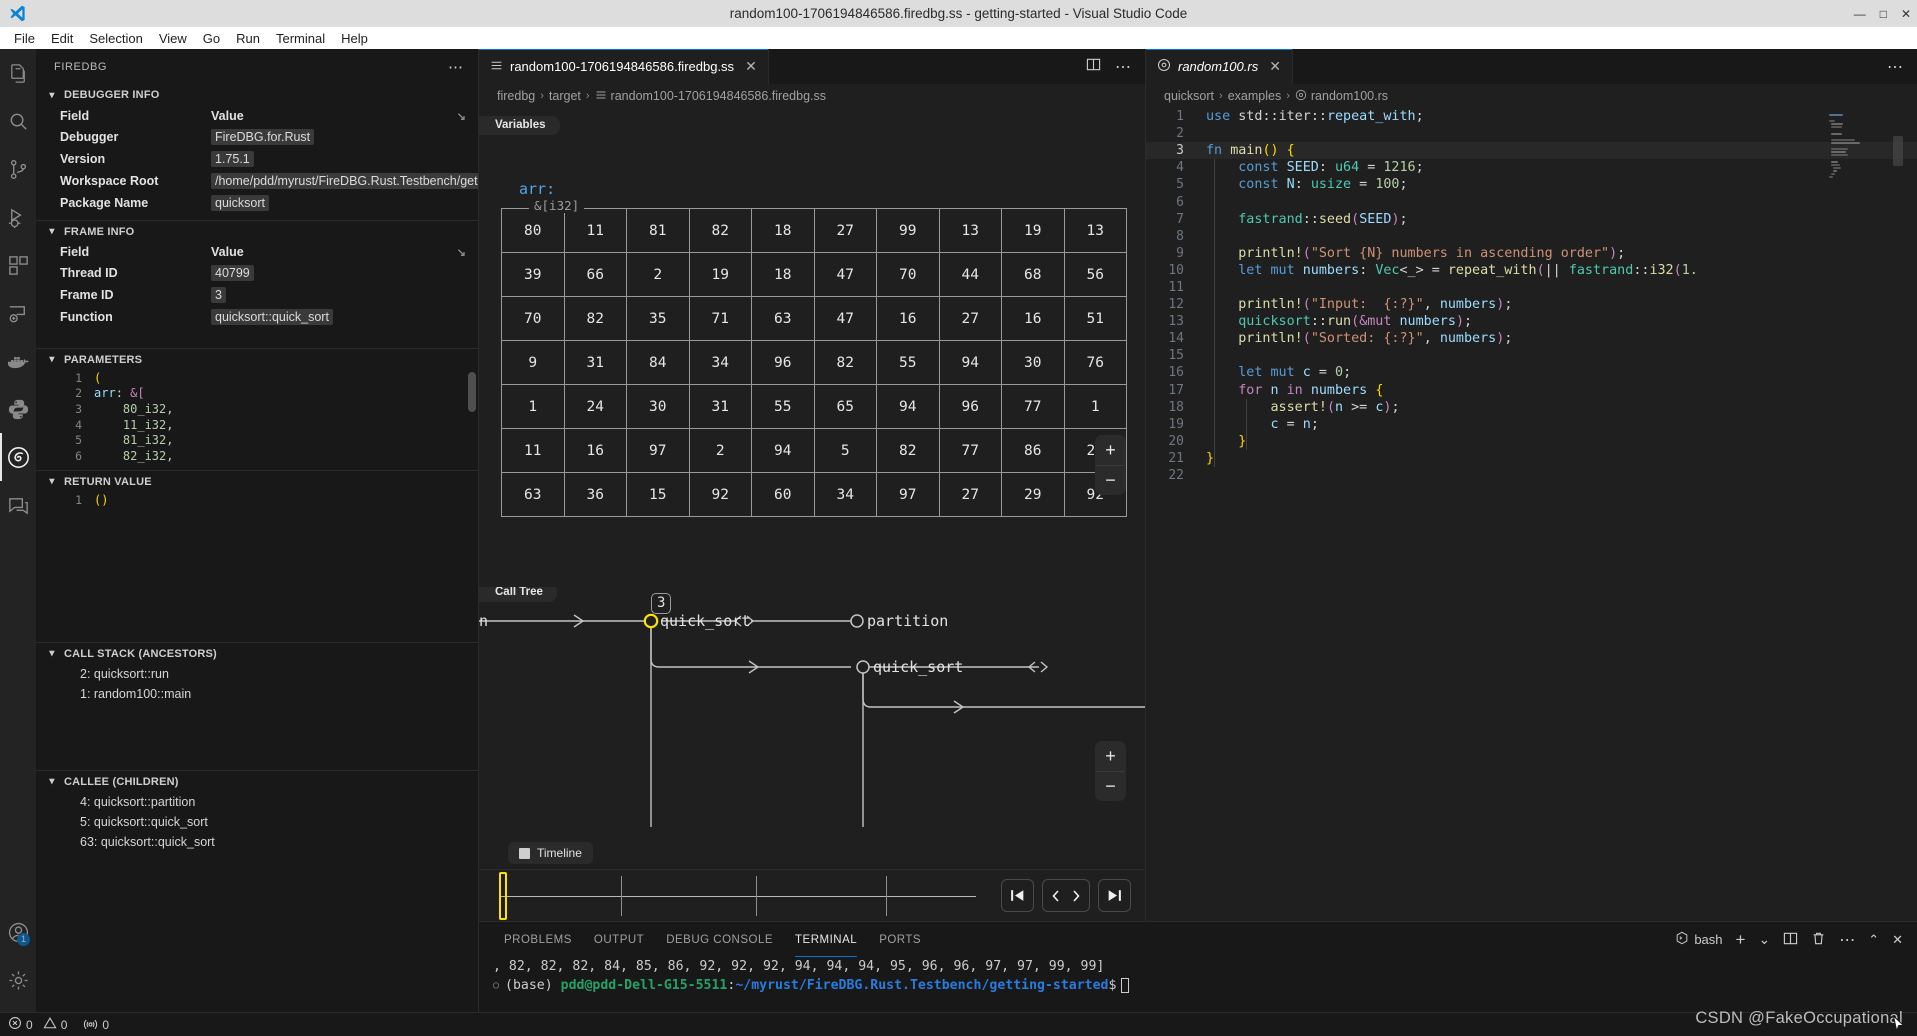 The height and width of the screenshot is (1036, 1917). I want to click on menu-edit: Edit, so click(62, 38).